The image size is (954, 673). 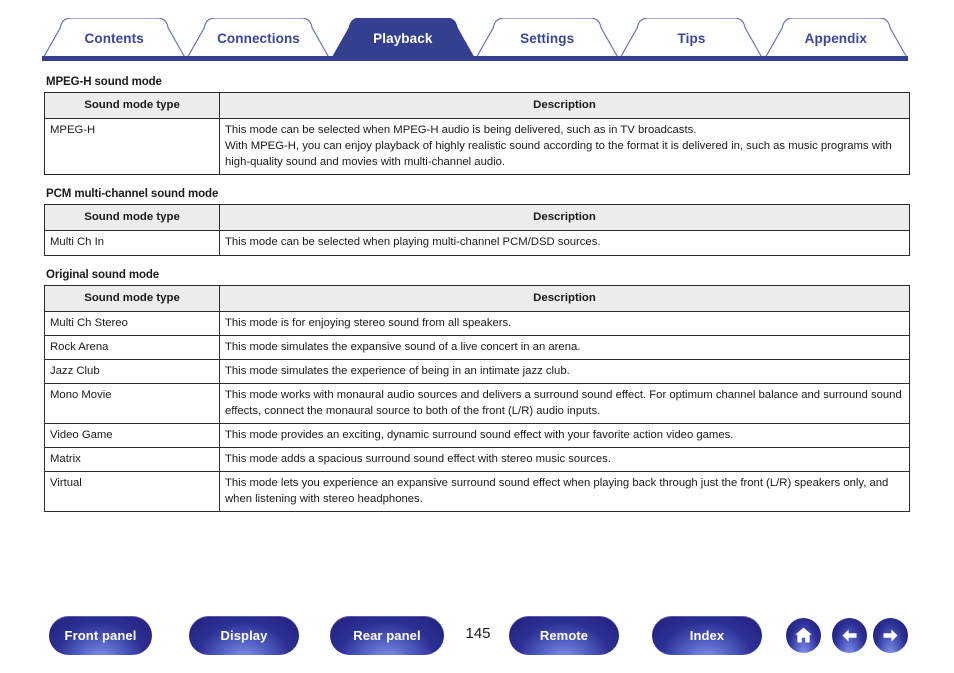 I want to click on footer-button-remote: Remote, so click(x=564, y=635).